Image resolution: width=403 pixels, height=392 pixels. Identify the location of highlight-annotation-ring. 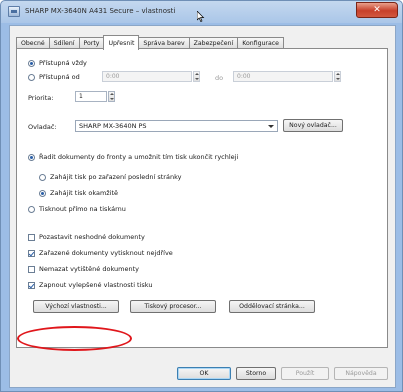
(74, 338).